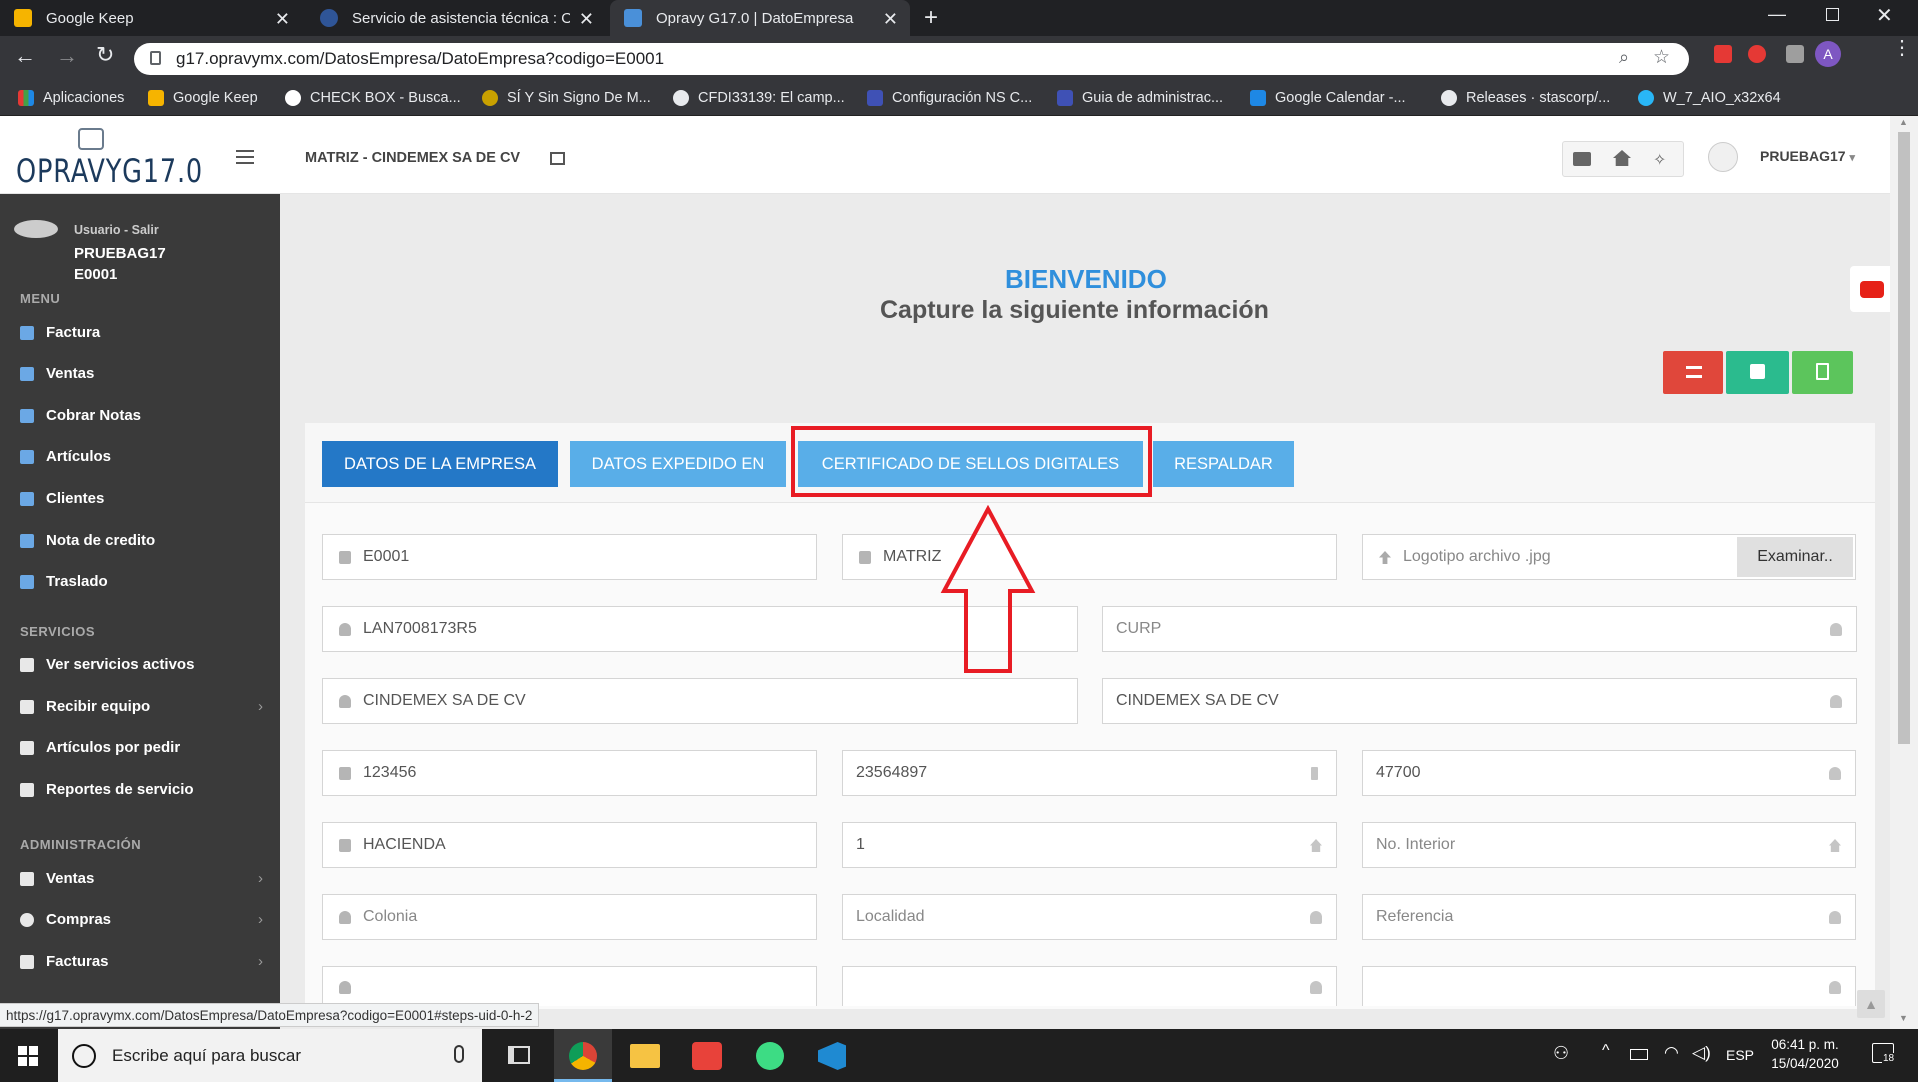 Image resolution: width=1918 pixels, height=1082 pixels. I want to click on user-avatar, so click(1723, 157).